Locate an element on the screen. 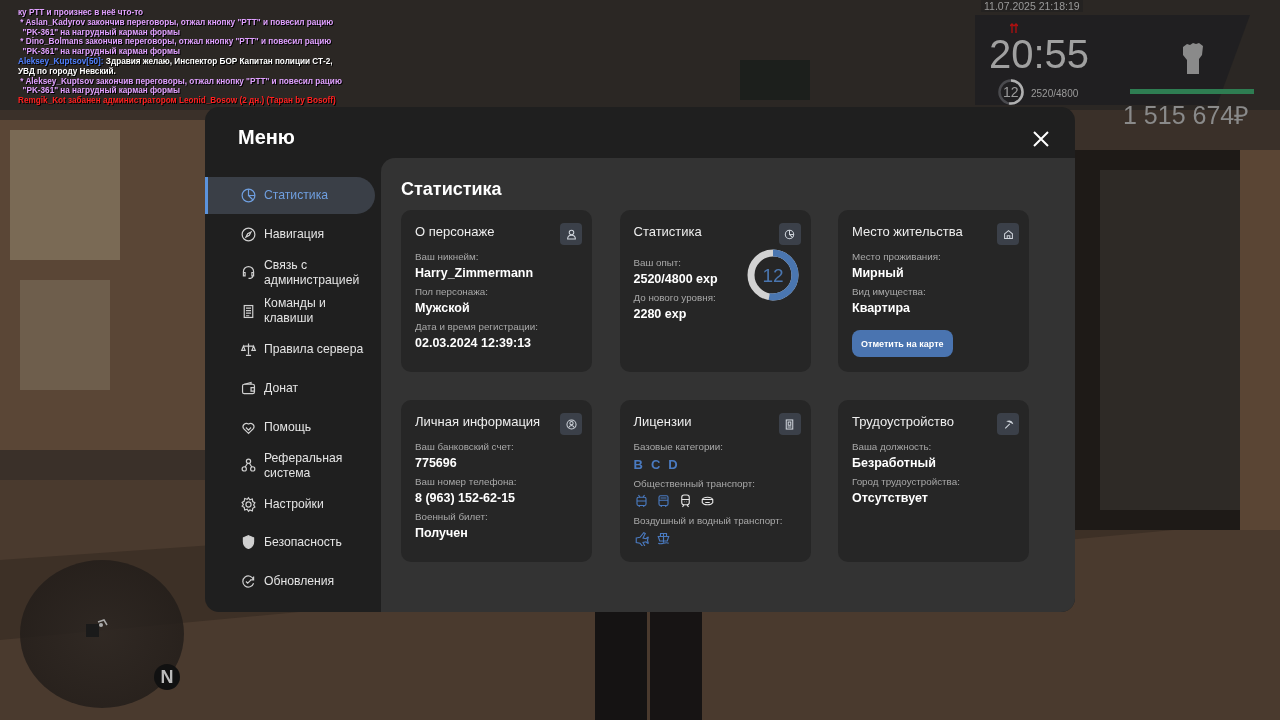 The image size is (1280, 720). chat-line: * Dino_Bolmans закончив переговоры, отжал кнопку "PTT" и повесил рацию is located at coordinates (176, 42).